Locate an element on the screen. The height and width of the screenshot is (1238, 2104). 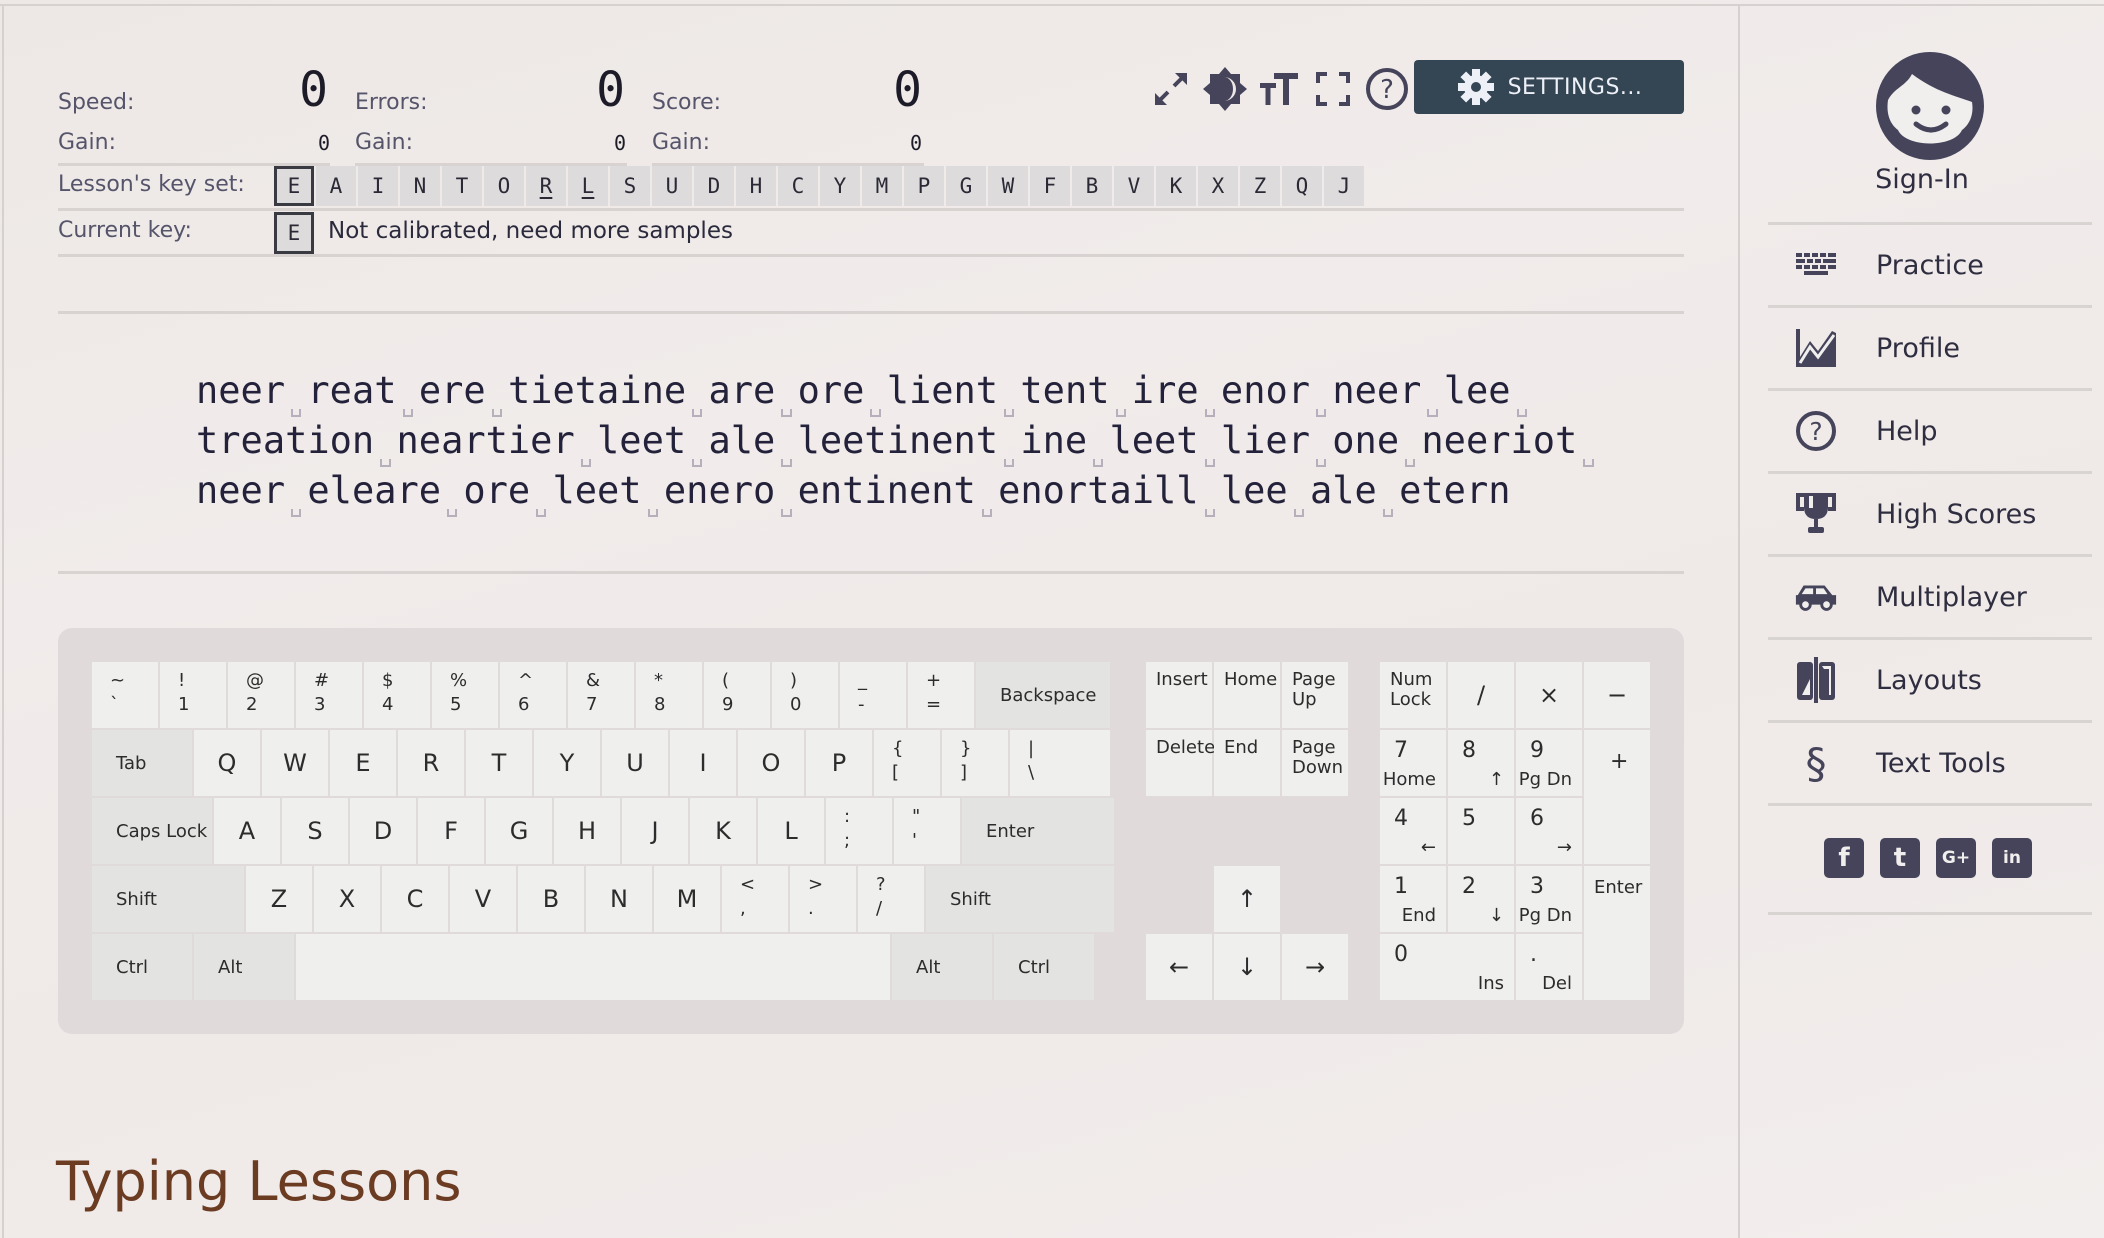
google-plus-icon: G+ is located at coordinates (1956, 858).